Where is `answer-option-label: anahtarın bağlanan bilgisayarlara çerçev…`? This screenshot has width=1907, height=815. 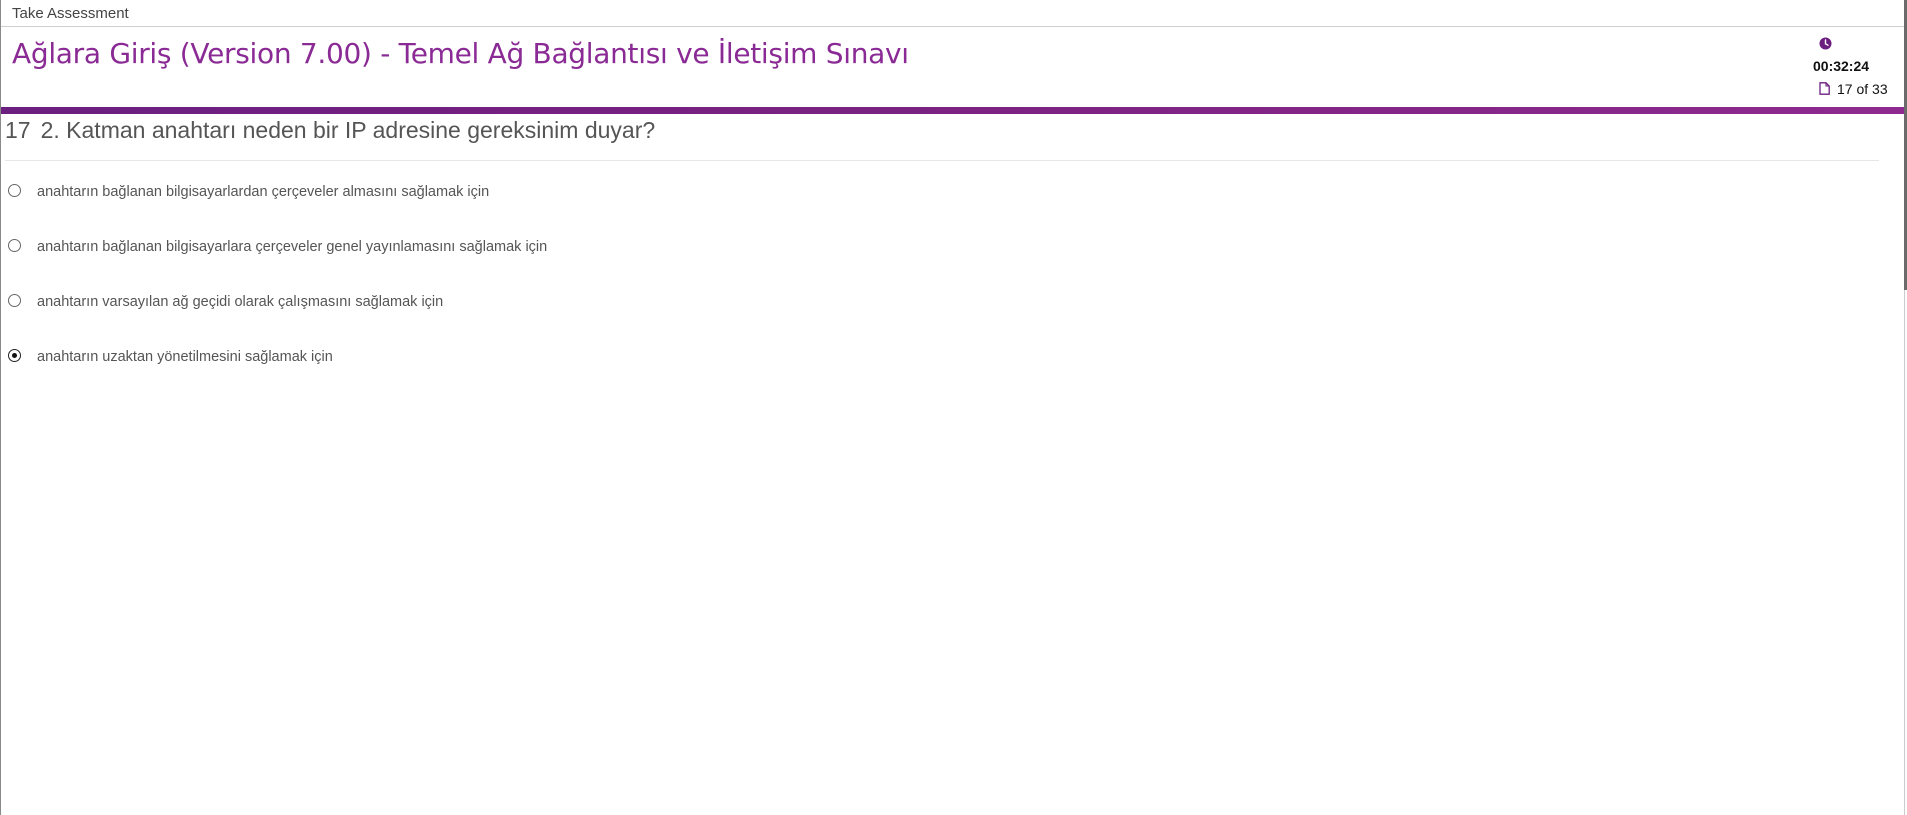 answer-option-label: anahtarın bağlanan bilgisayarlara çerçev… is located at coordinates (292, 247).